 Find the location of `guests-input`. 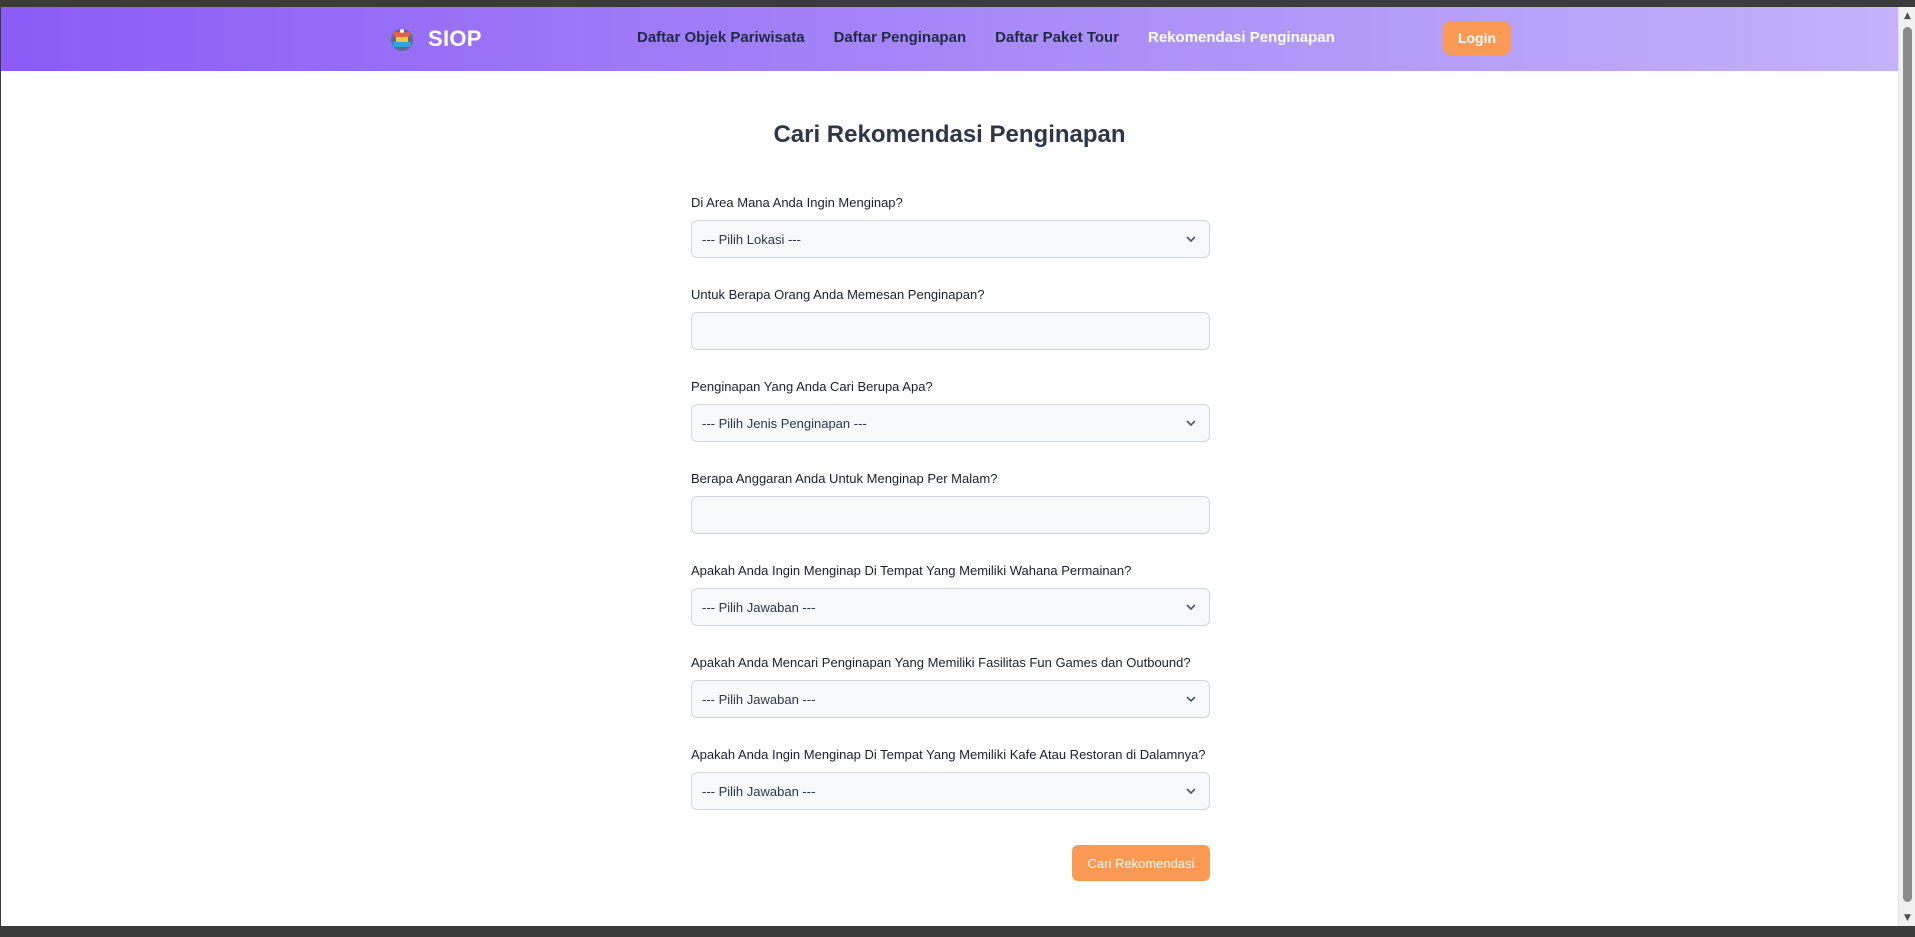

guests-input is located at coordinates (950, 331).